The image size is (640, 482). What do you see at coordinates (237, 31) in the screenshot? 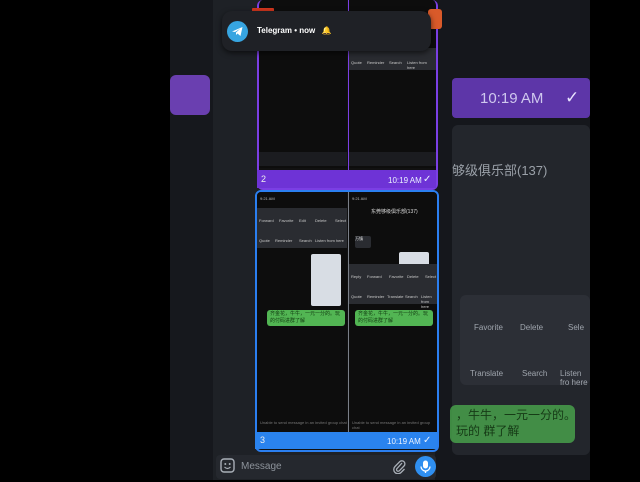
I see `telegram-icon` at bounding box center [237, 31].